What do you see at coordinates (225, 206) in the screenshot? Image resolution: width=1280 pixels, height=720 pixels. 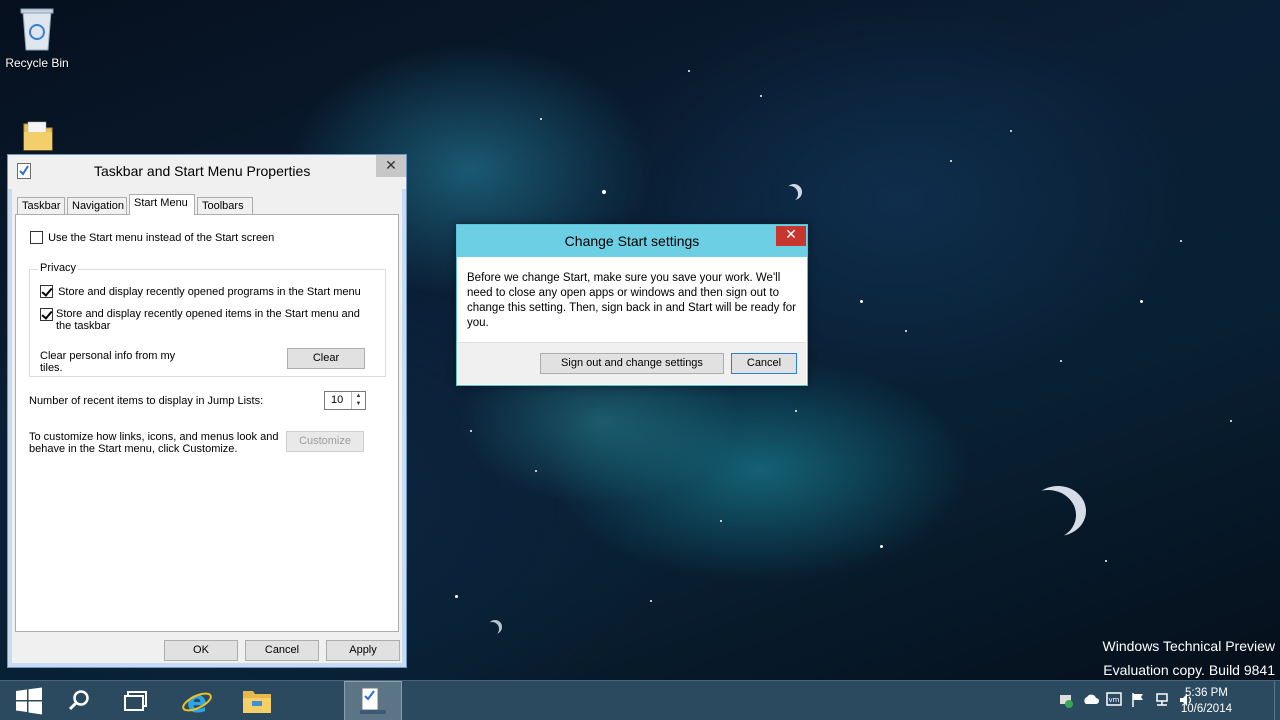 I see `tab-toolbars: Toolbars` at bounding box center [225, 206].